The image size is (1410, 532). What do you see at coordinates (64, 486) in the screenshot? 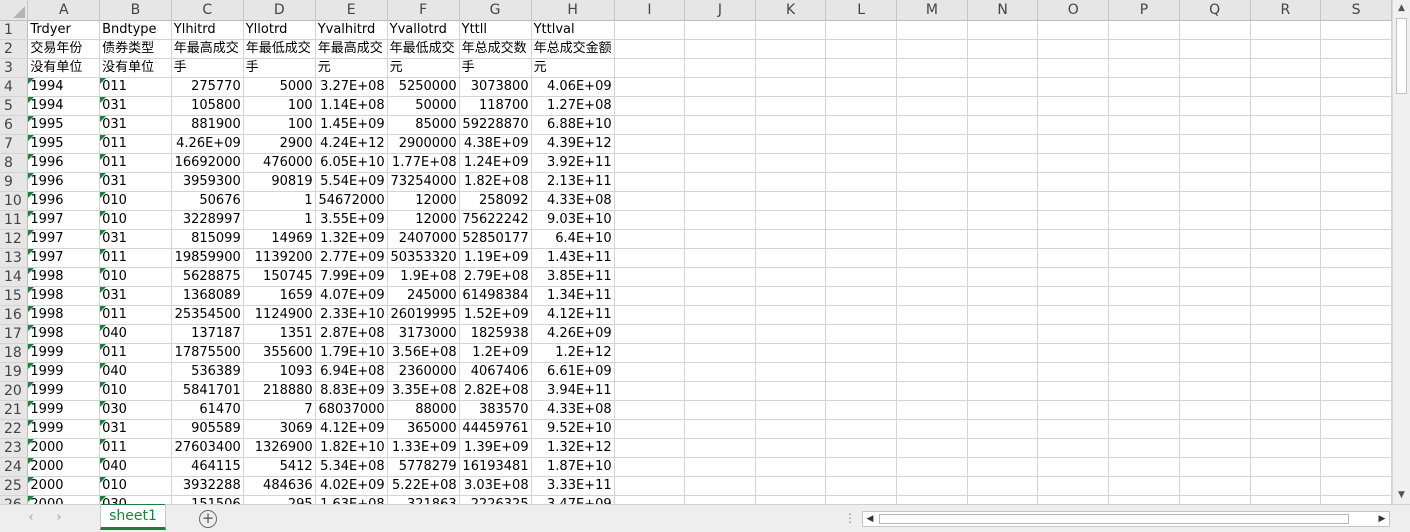
I see `cell: 2000` at bounding box center [64, 486].